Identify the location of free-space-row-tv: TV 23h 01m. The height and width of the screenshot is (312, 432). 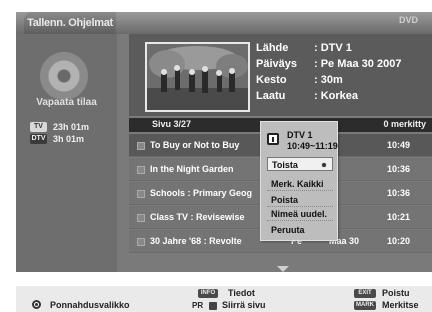
(59, 127).